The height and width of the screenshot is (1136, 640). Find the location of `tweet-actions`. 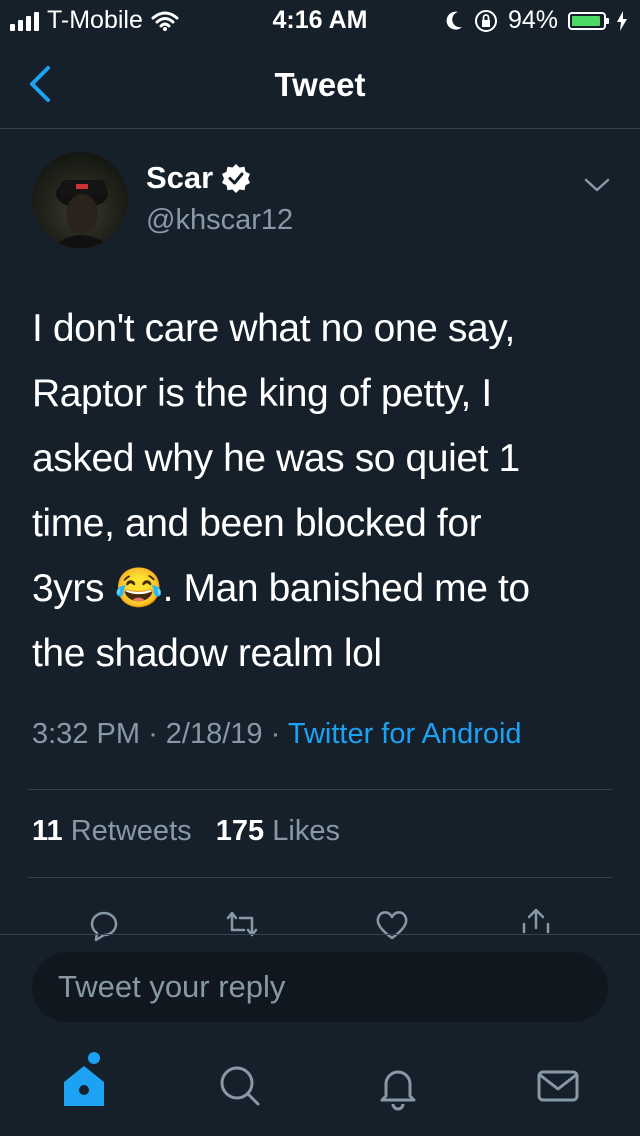

tweet-actions is located at coordinates (320, 919).